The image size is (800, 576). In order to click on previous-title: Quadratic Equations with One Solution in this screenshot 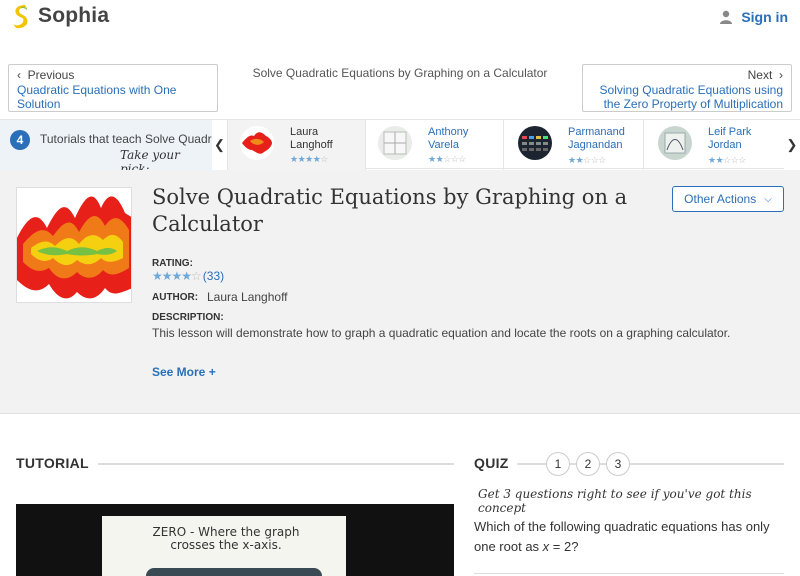, I will do `click(113, 97)`.